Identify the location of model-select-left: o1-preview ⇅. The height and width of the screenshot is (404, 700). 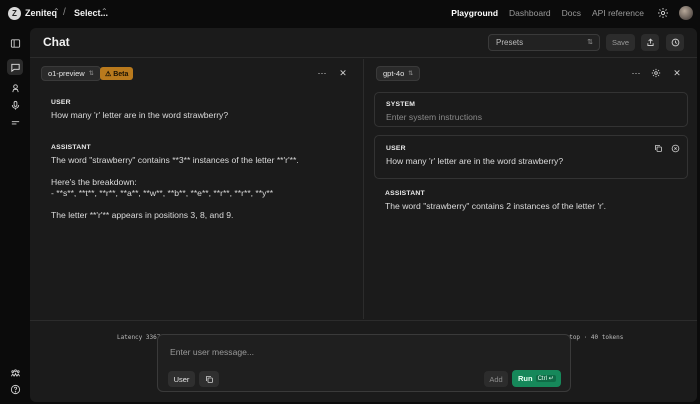
(71, 73).